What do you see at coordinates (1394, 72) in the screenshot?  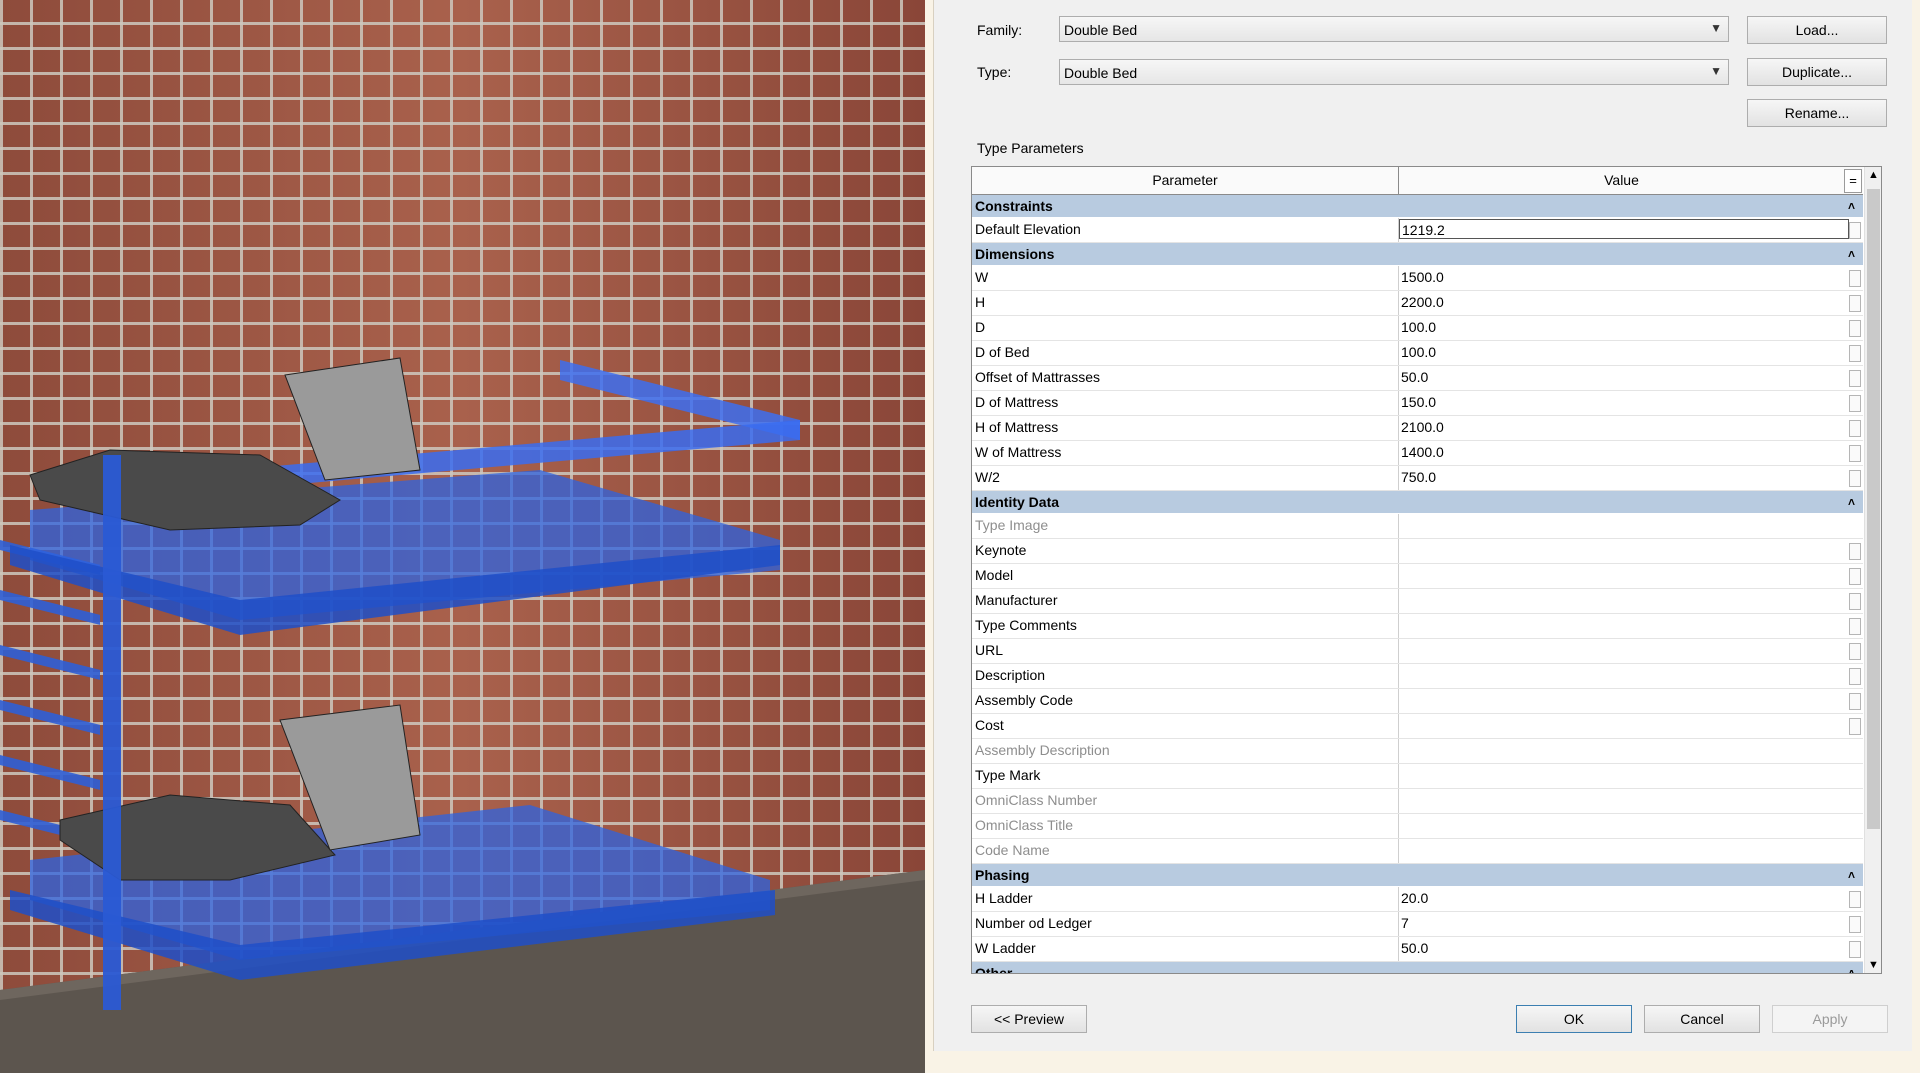 I see `type-dropdown: Double Bed ▼` at bounding box center [1394, 72].